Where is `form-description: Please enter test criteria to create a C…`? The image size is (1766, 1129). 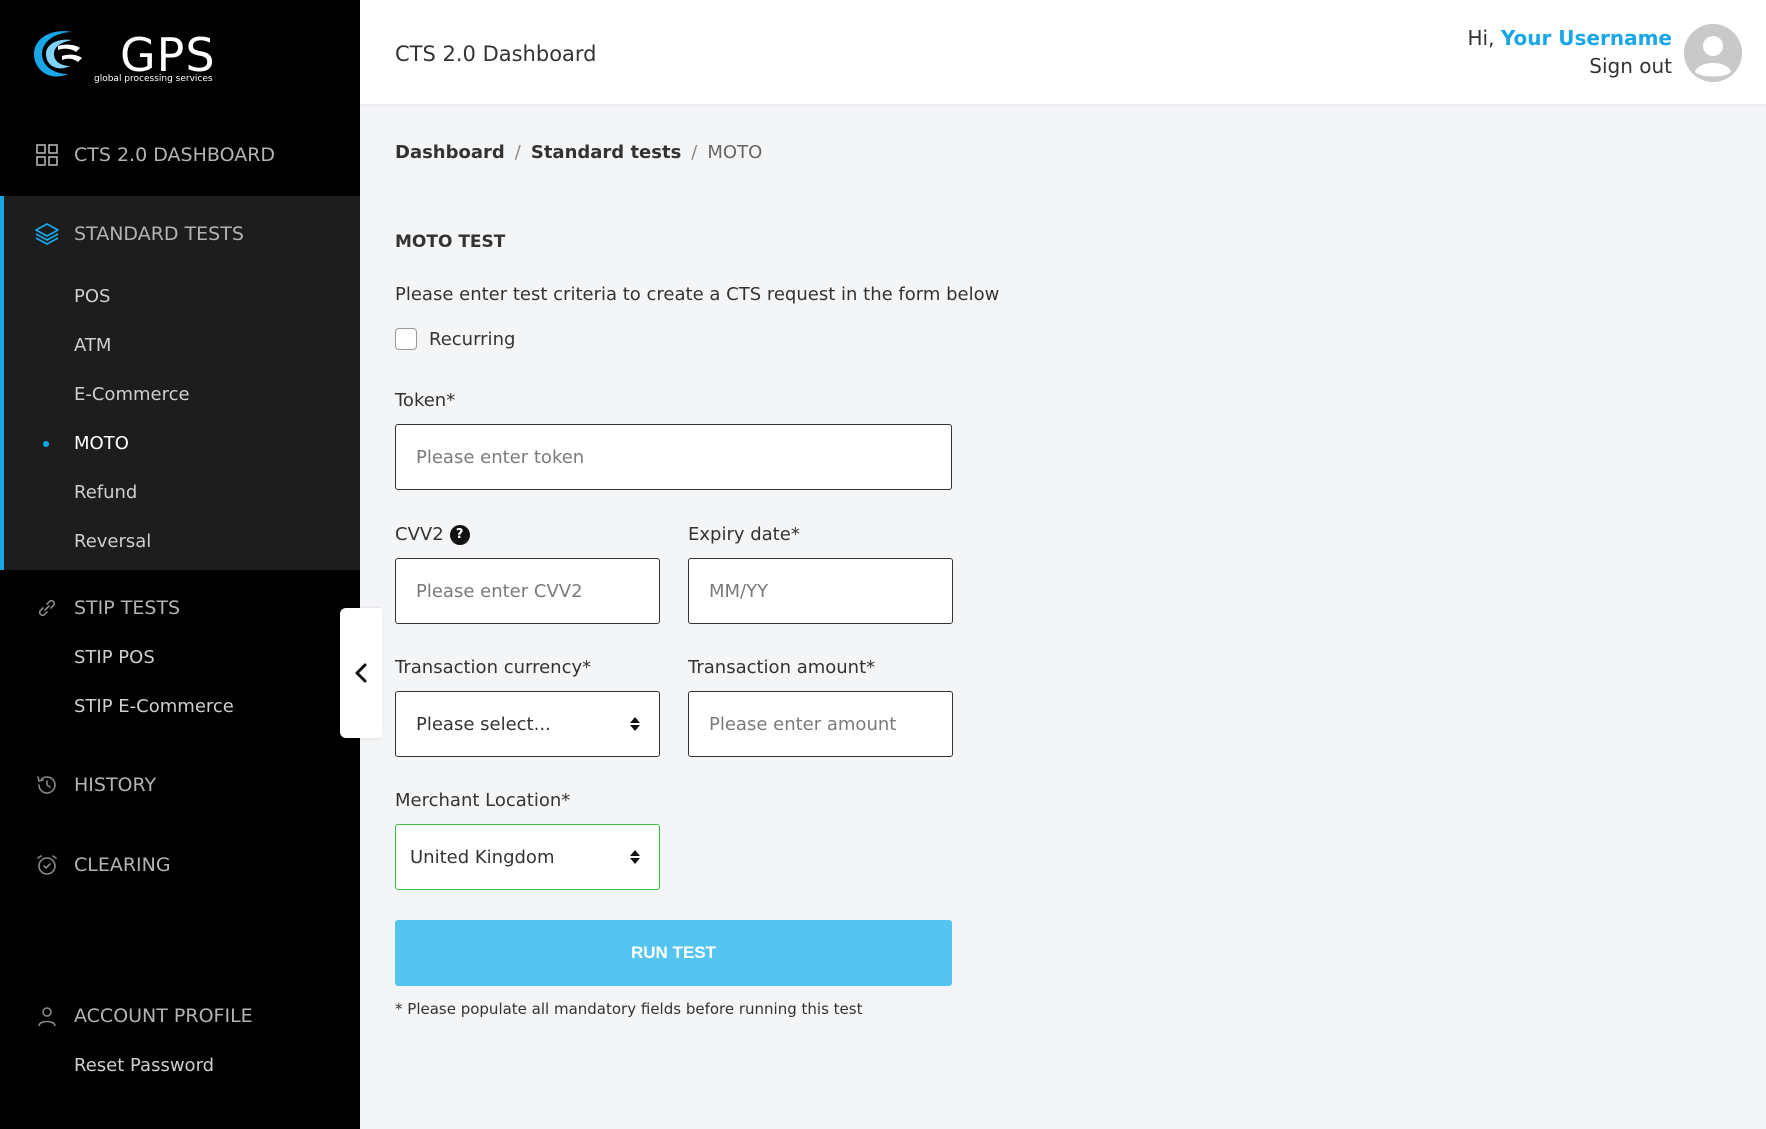 form-description: Please enter test criteria to create a C… is located at coordinates (697, 294).